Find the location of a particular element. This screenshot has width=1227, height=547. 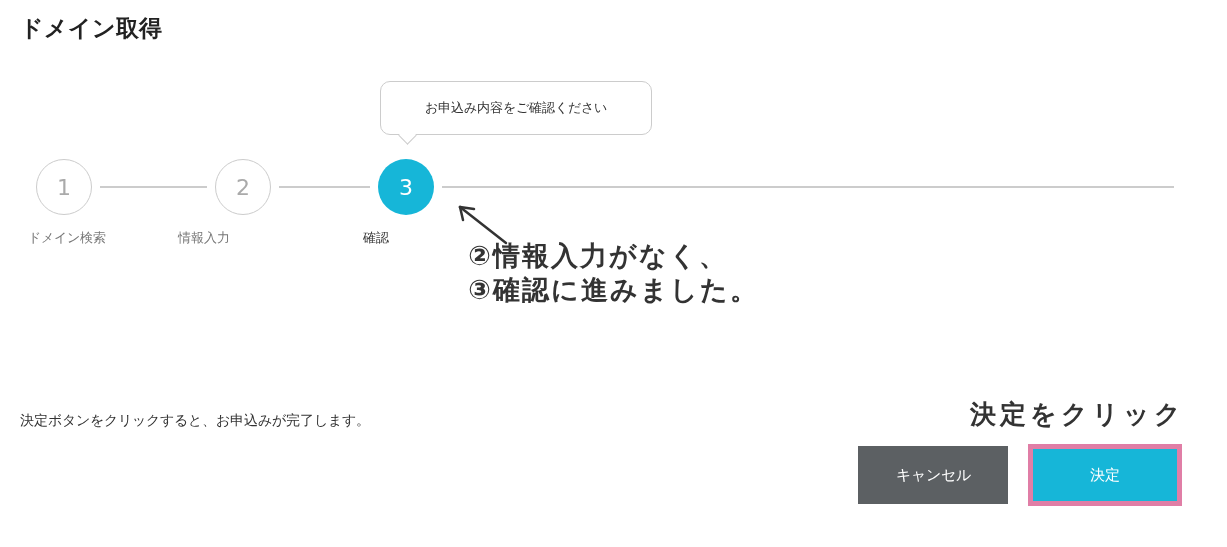

cancel-button: キャンセル is located at coordinates (933, 475).